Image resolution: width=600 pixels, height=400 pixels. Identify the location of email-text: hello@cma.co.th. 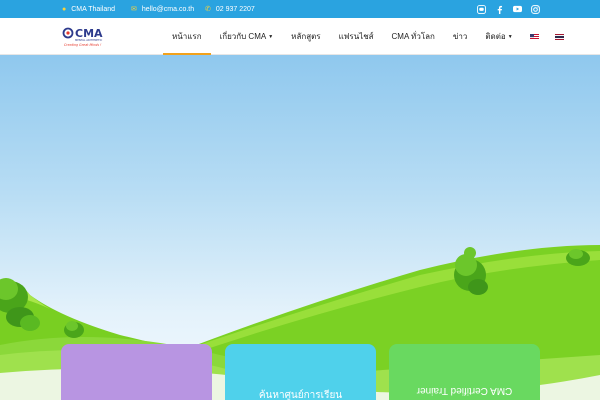
(168, 9).